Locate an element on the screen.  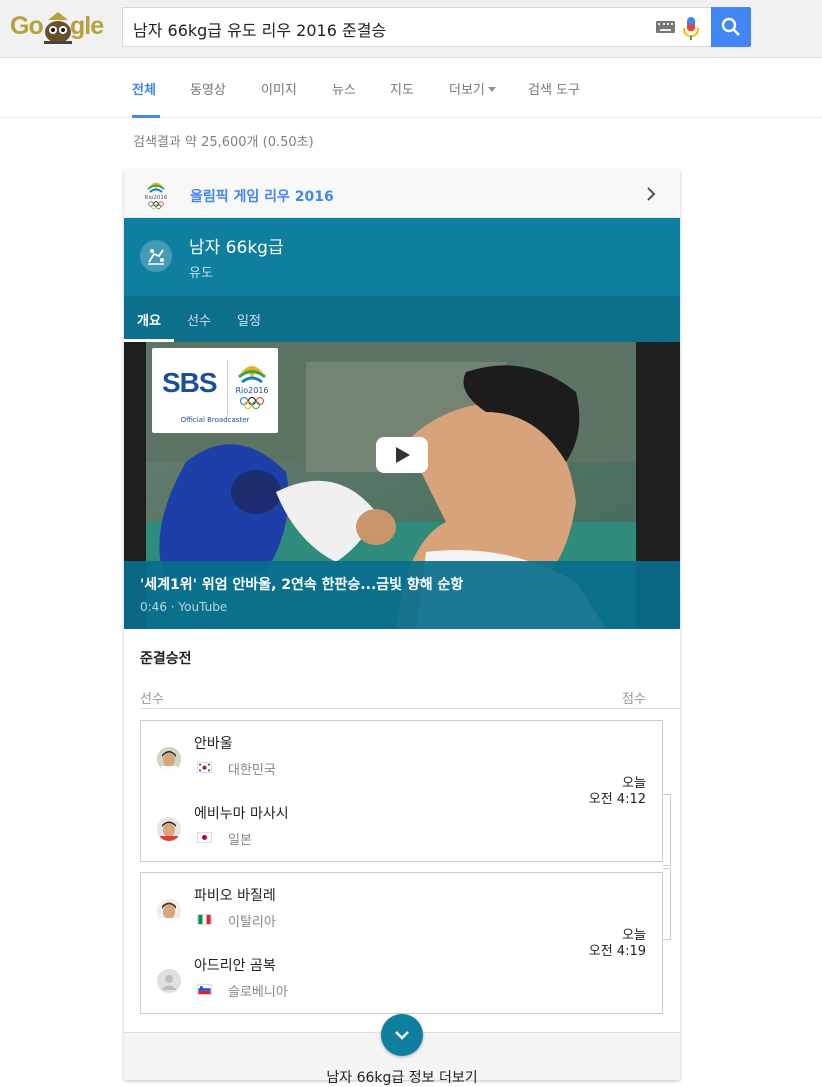
tab-maps: 지도 is located at coordinates (402, 88).